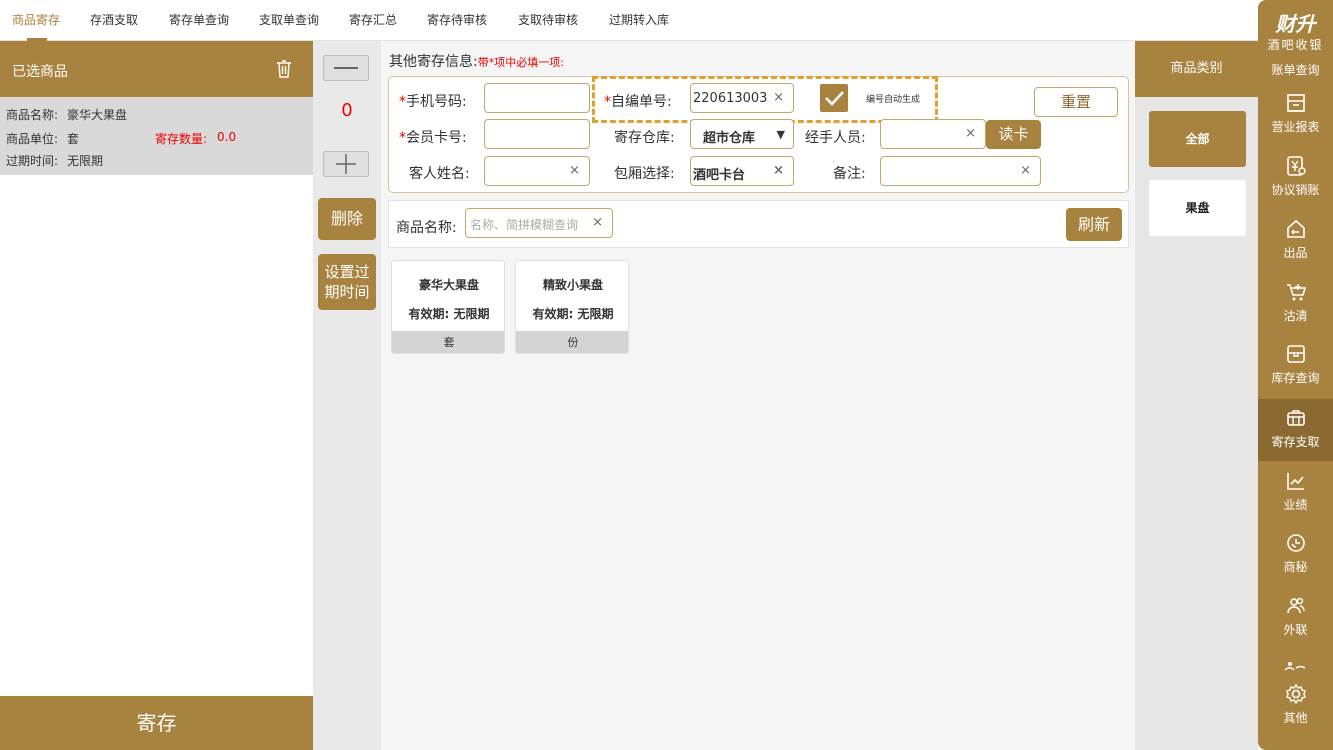  Describe the element at coordinates (1295, 316) in the screenshot. I see `nav-label: 沽清` at that location.